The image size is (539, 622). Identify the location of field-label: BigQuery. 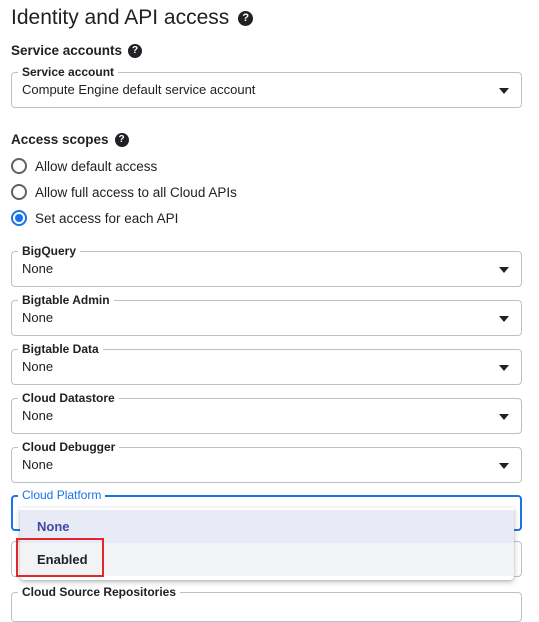
(49, 251).